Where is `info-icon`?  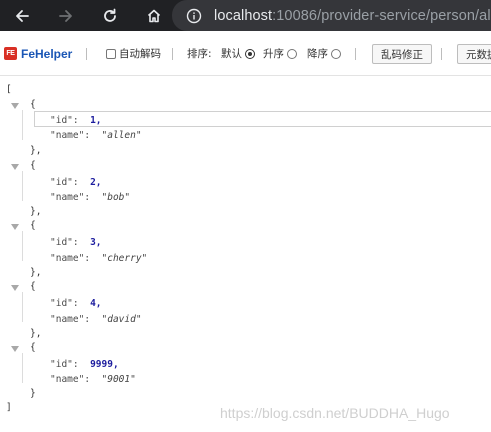 info-icon is located at coordinates (194, 16).